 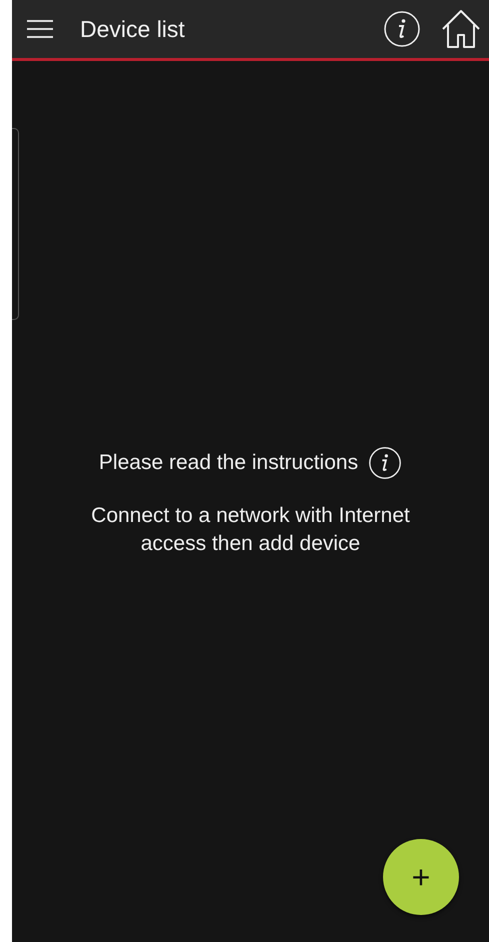 I want to click on add-device-button: +, so click(x=421, y=877).